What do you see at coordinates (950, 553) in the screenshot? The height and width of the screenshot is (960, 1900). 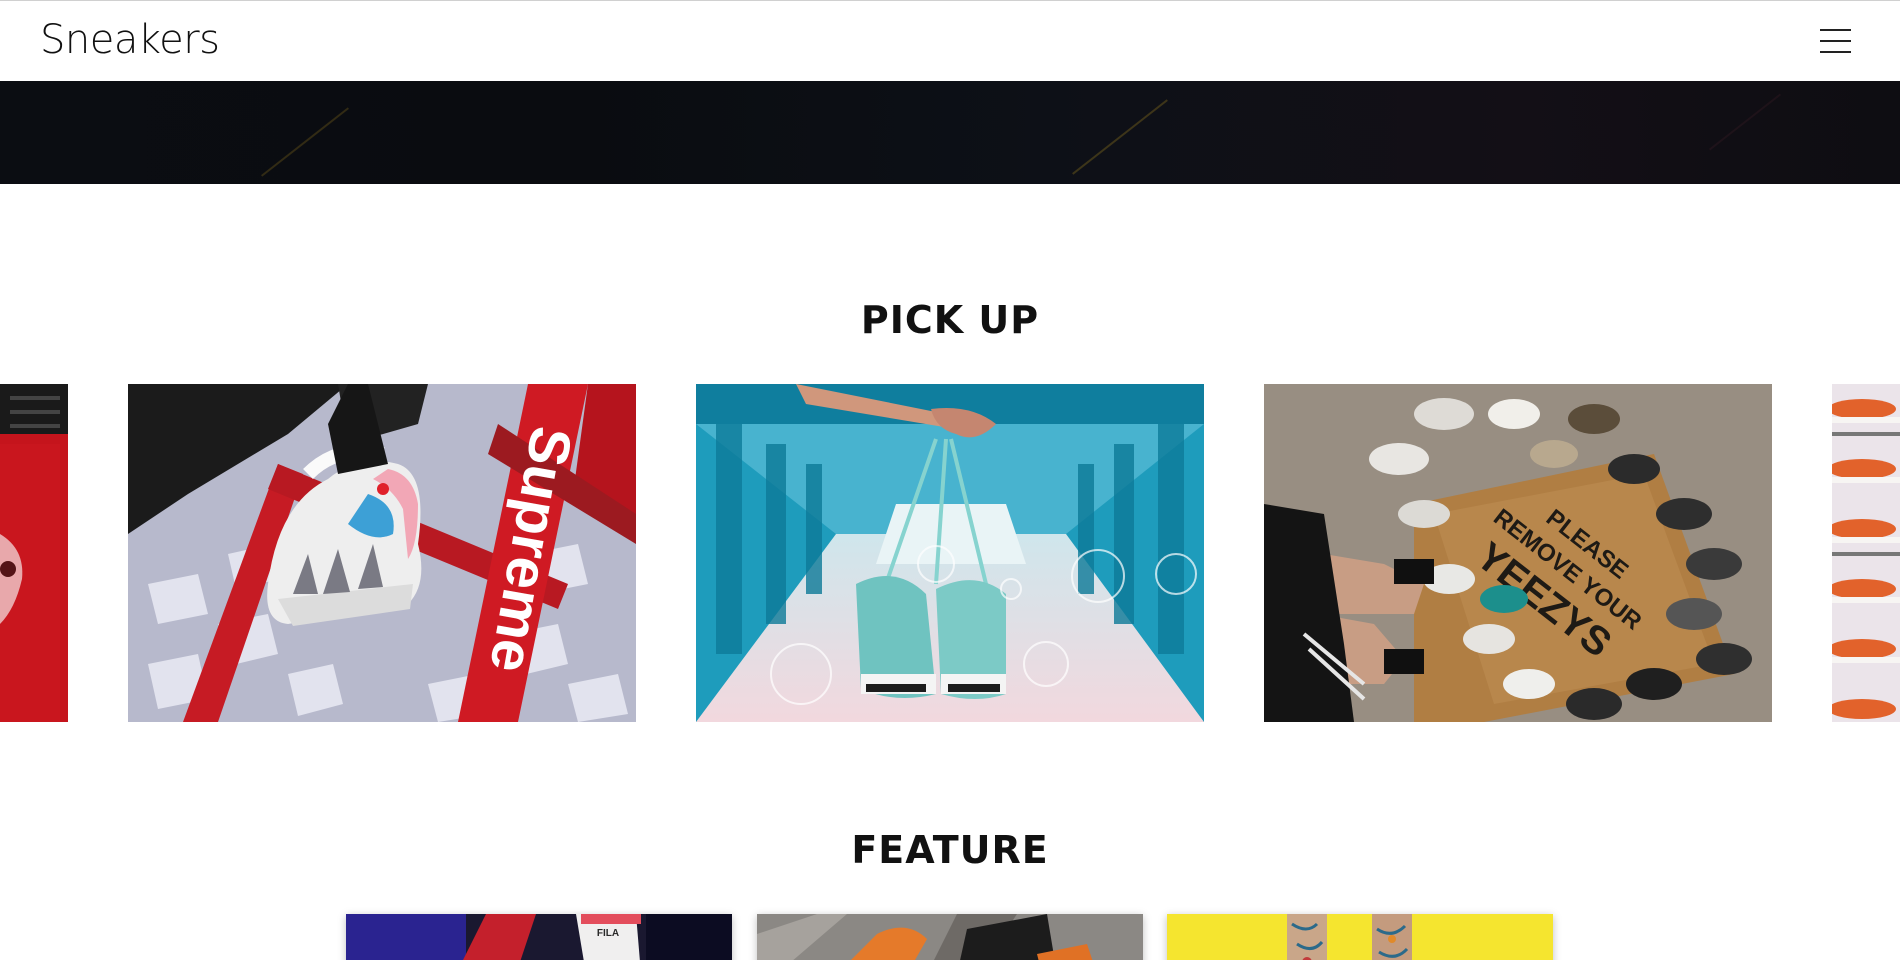 I see `pickup-slide-teal-bridge` at bounding box center [950, 553].